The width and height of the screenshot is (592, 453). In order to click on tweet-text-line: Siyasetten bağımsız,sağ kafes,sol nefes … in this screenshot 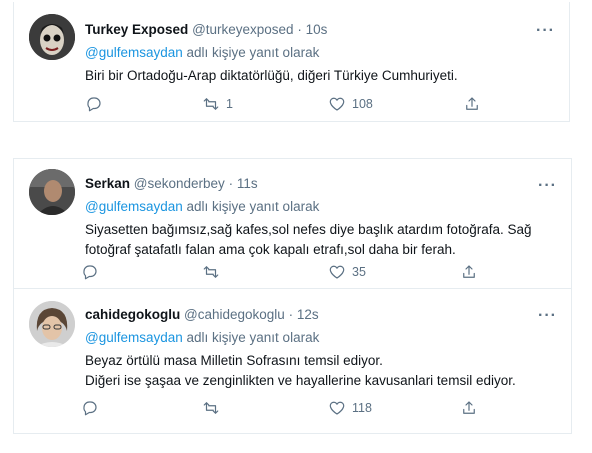, I will do `click(308, 229)`.